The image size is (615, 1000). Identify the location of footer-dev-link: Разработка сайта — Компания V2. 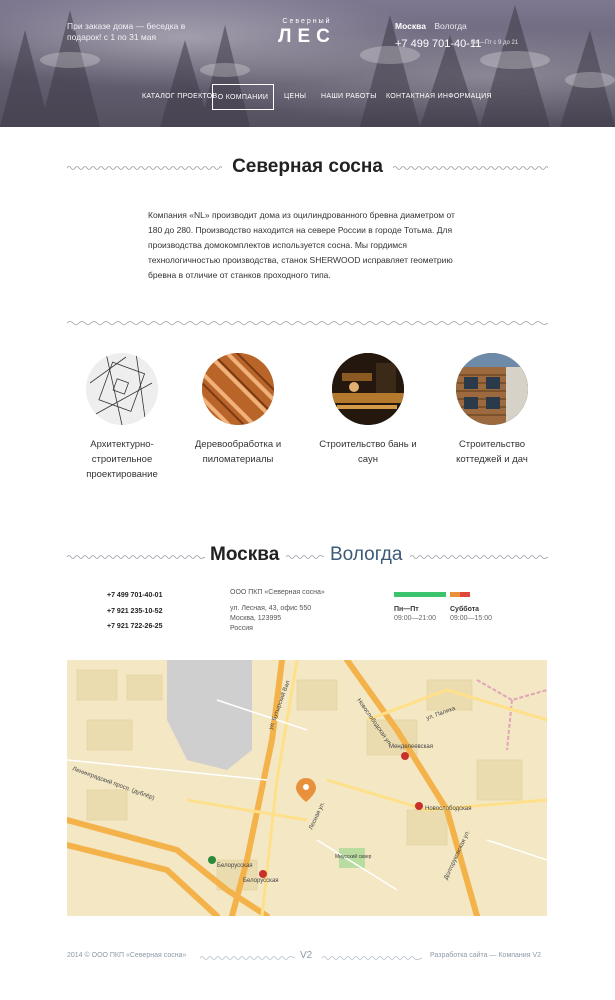
(485, 955).